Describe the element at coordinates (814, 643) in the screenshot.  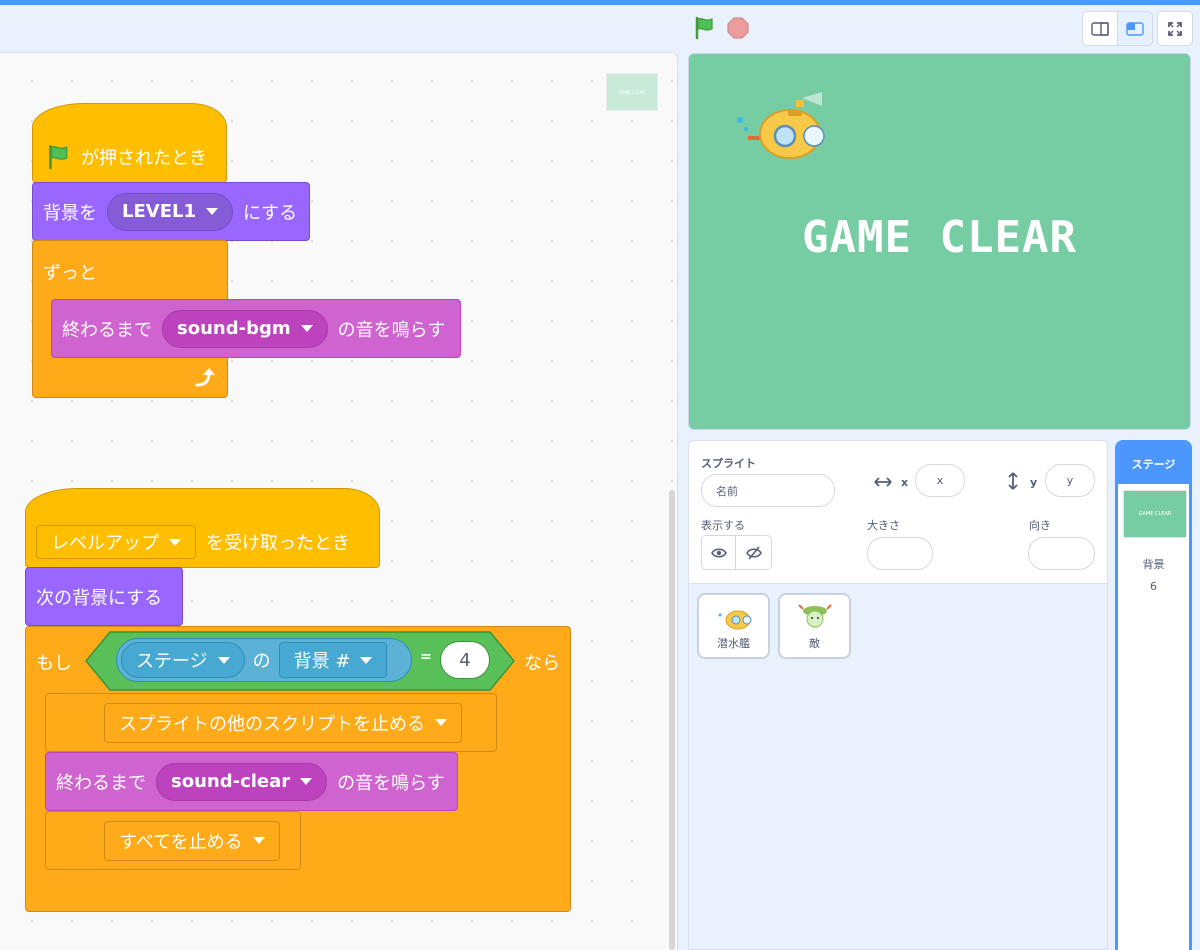
I see `sprite-name: 敵` at that location.